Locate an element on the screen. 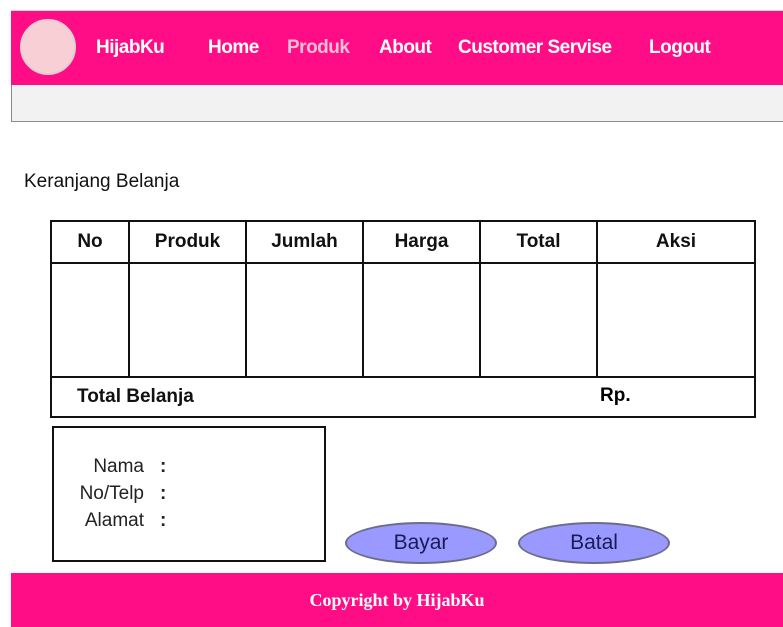 This screenshot has width=783, height=627. field-label-nama: Nama is located at coordinates (118, 466).